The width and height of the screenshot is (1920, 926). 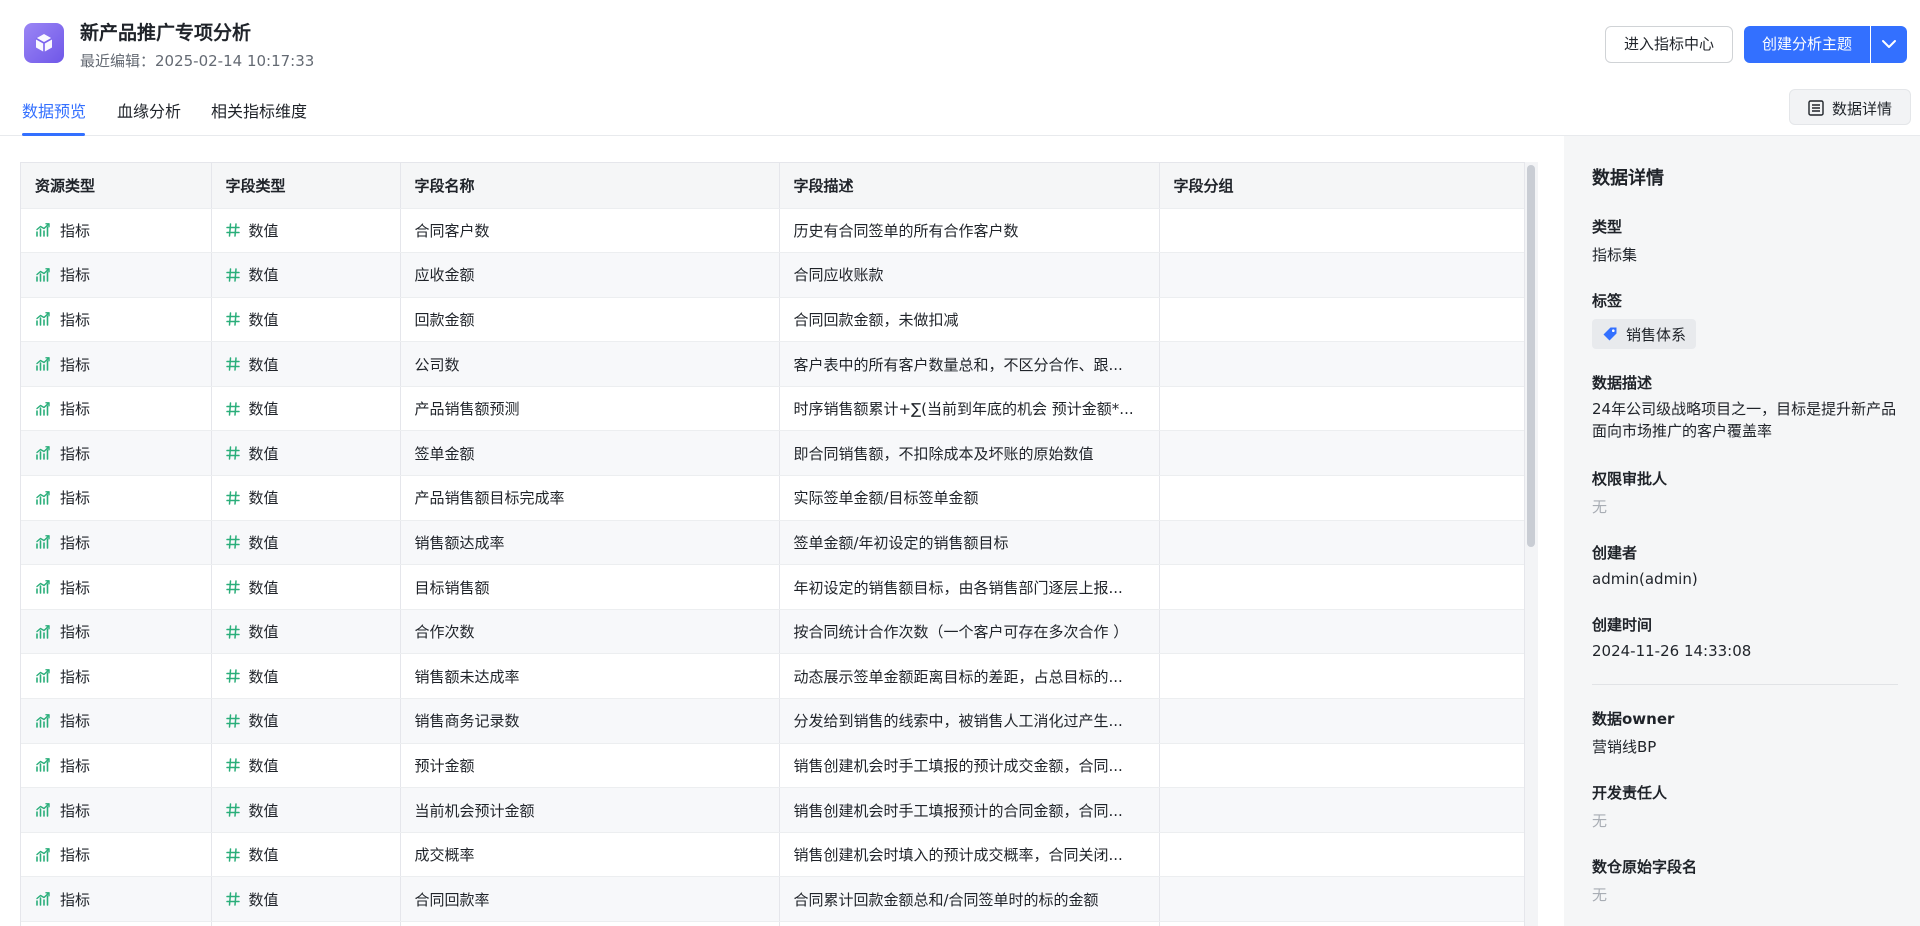 I want to click on table-scrollbar-thumb, so click(x=1531, y=356).